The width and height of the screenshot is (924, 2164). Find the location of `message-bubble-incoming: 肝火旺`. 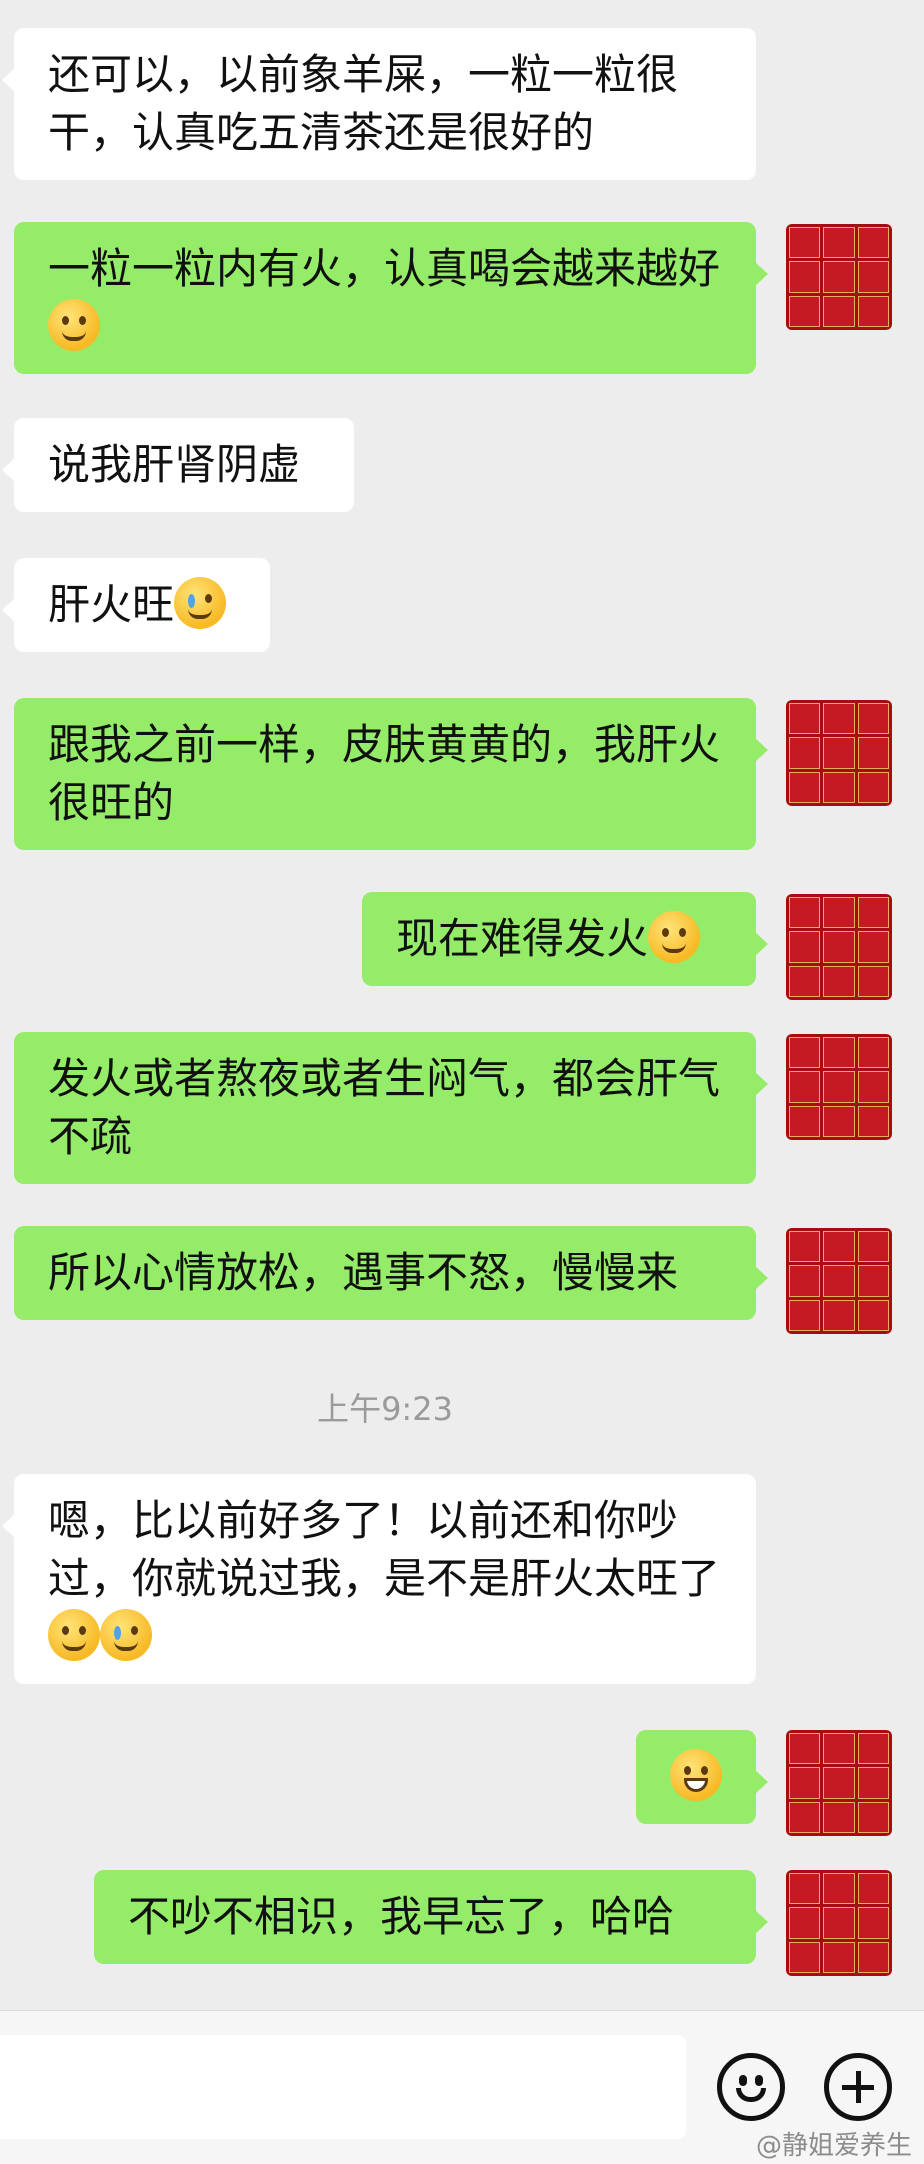

message-bubble-incoming: 肝火旺 is located at coordinates (136, 605).